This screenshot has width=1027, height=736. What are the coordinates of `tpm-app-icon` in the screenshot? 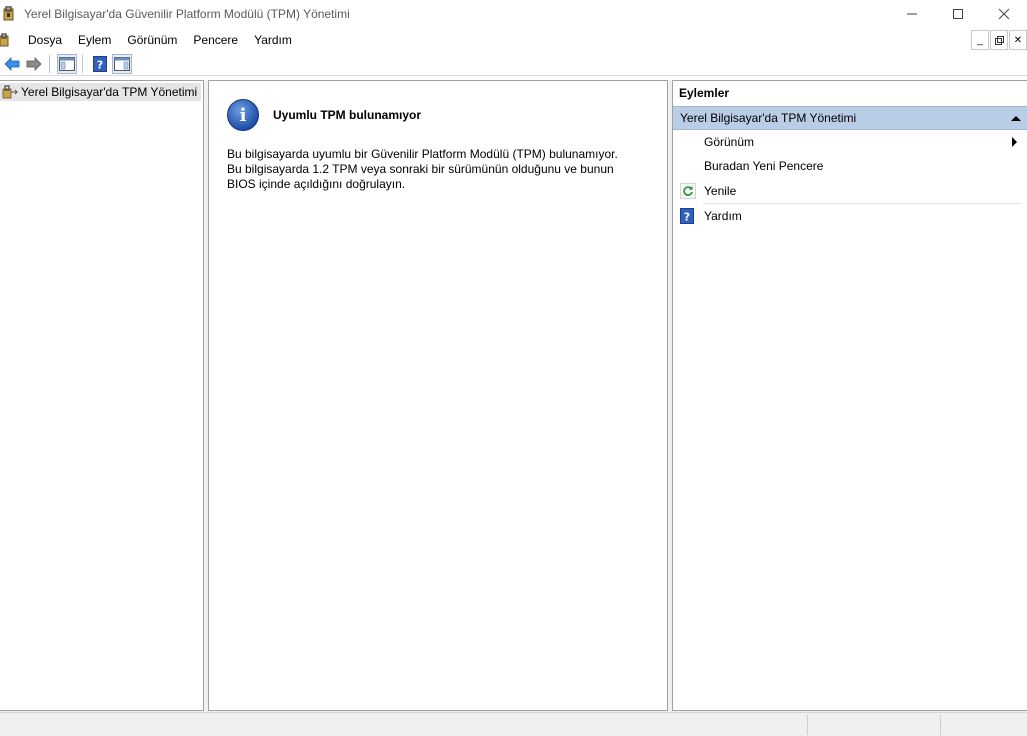 It's located at (10, 14).